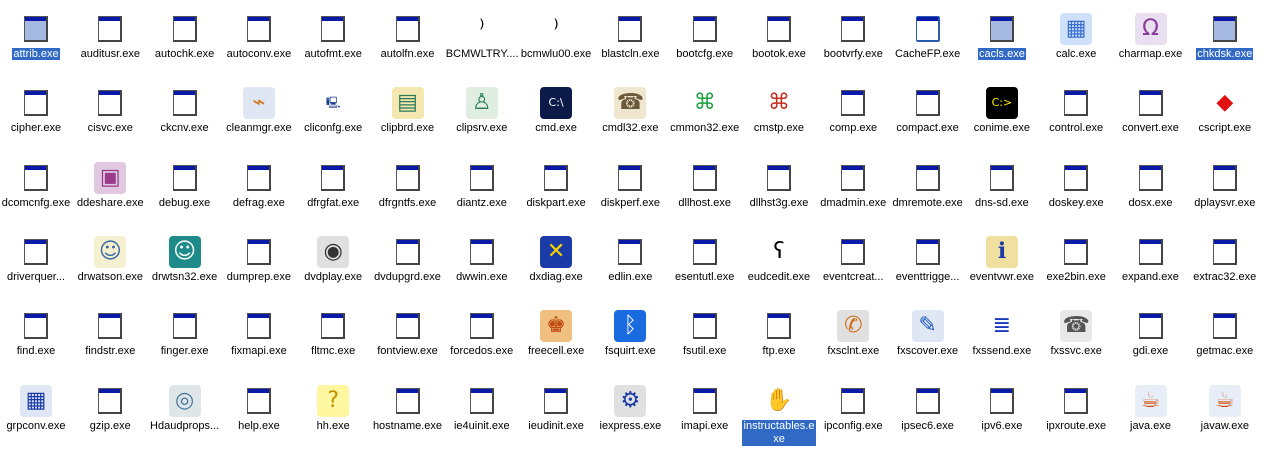 Image resolution: width=1274 pixels, height=456 pixels. I want to click on file-item: dllhst3g.exe, so click(779, 186).